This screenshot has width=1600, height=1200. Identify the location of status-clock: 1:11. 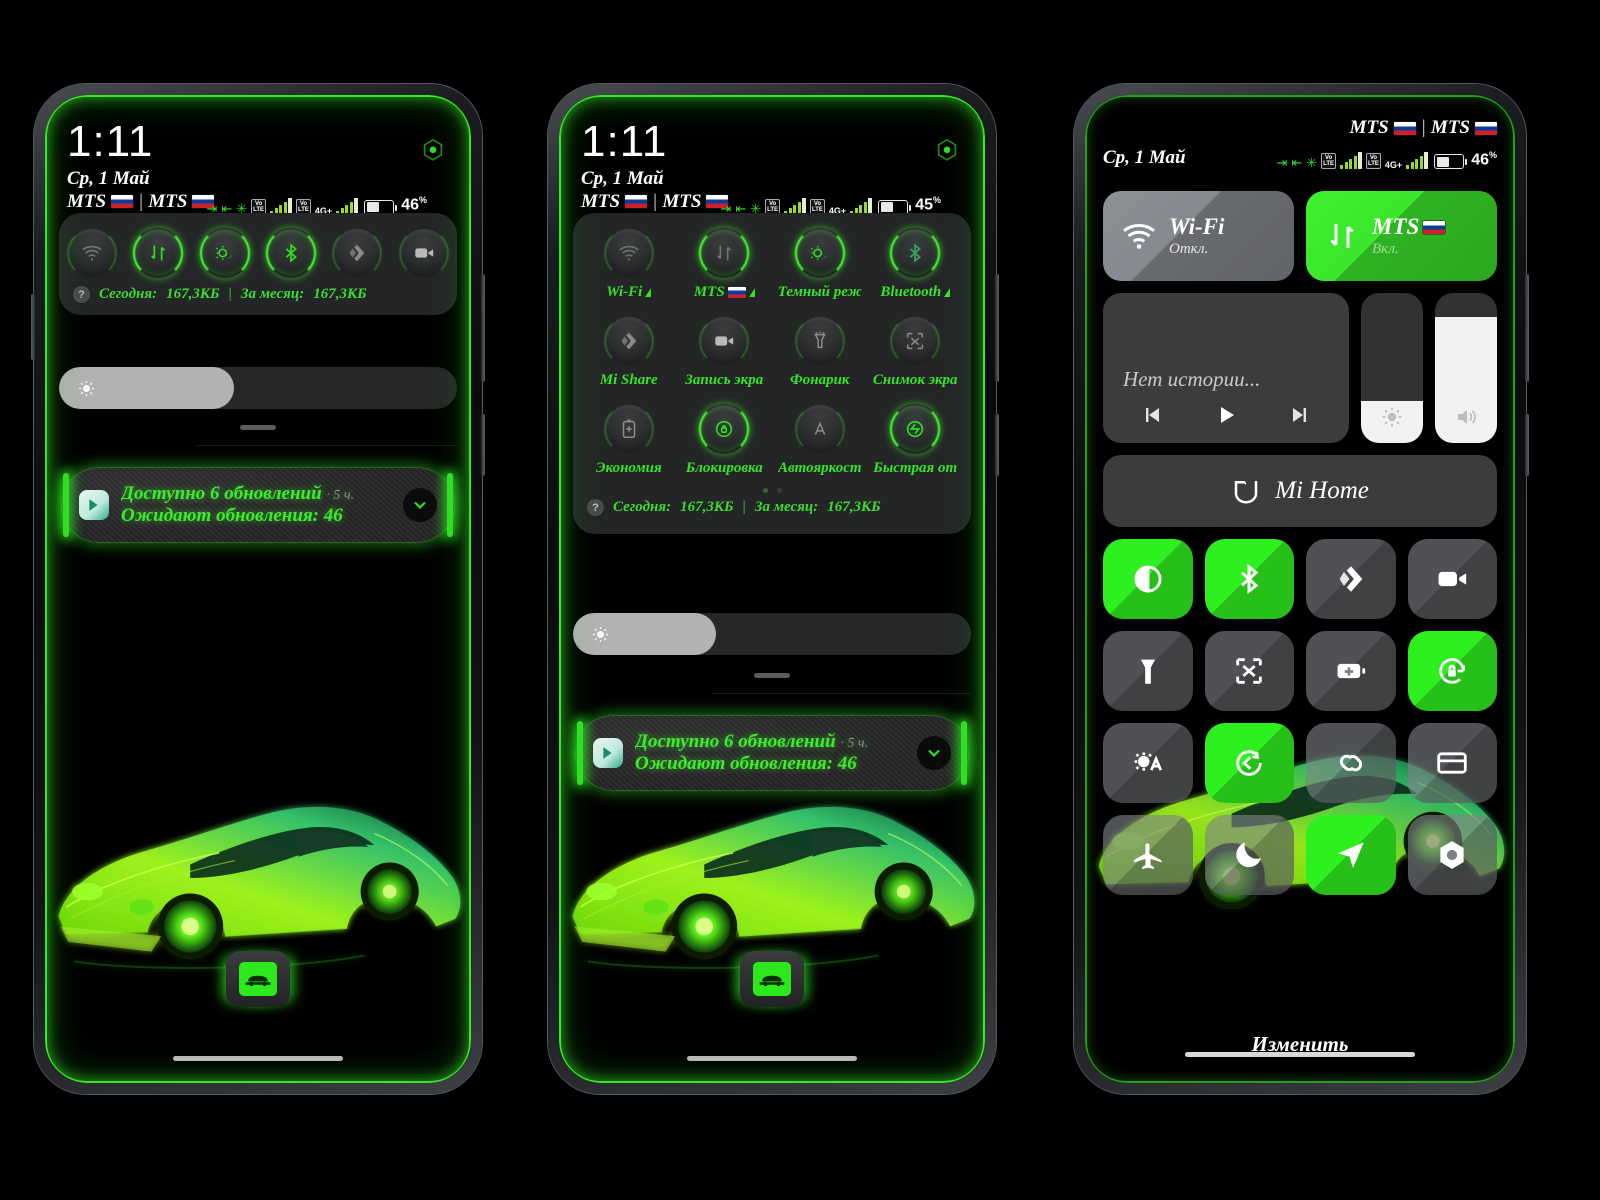
(110, 141).